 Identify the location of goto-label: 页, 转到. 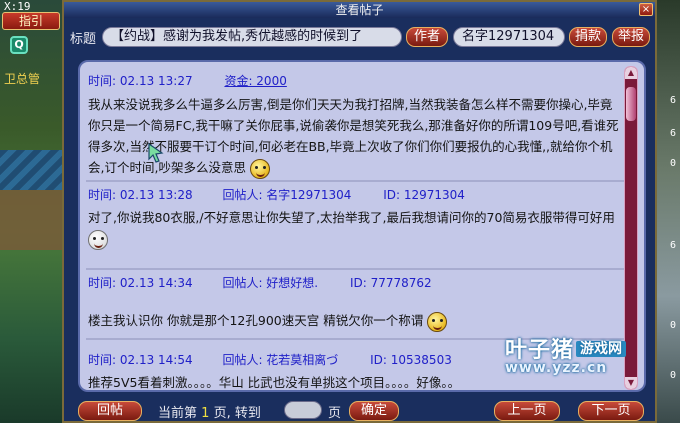
(237, 413).